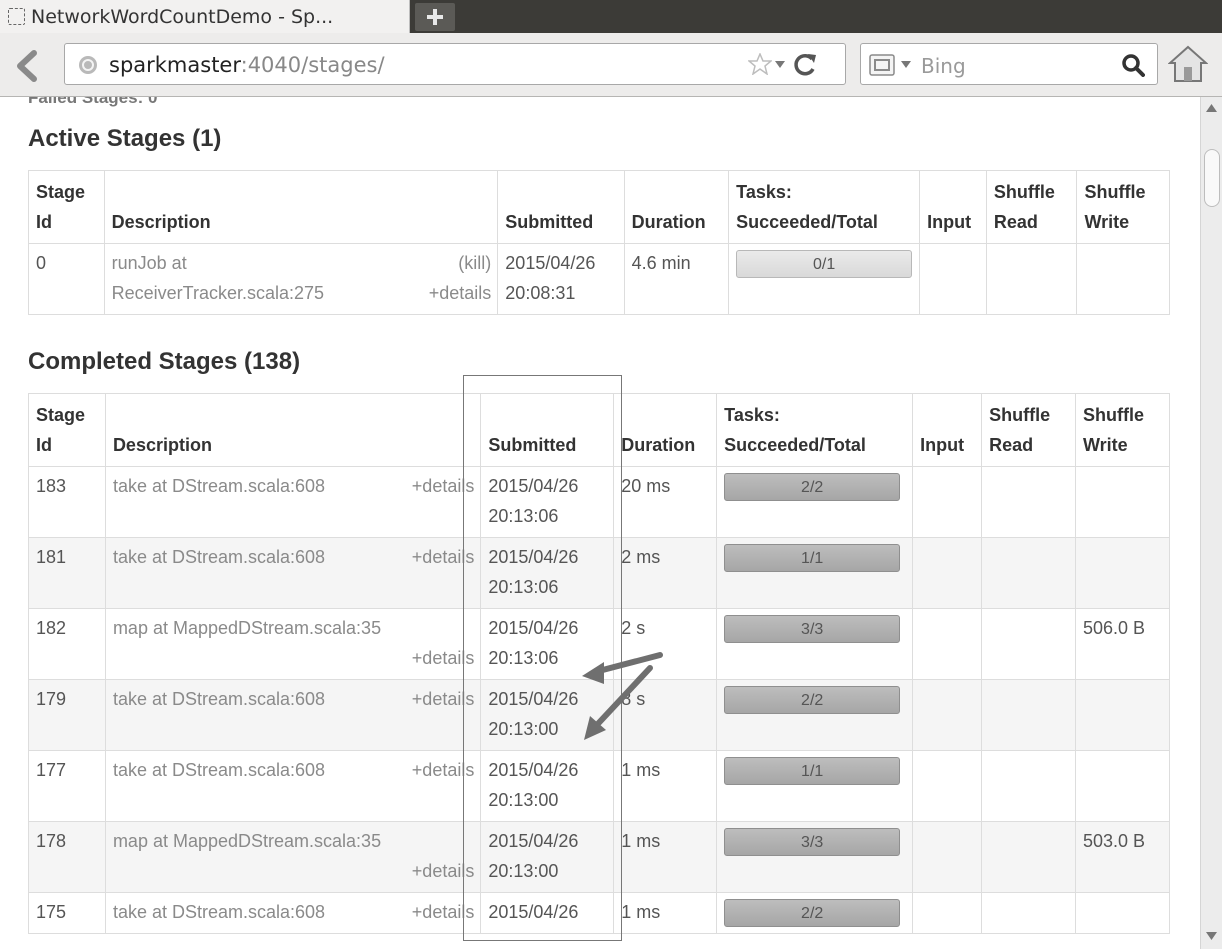 The image size is (1222, 949). Describe the element at coordinates (665, 502) in the screenshot. I see `duration-cell: 20 ms` at that location.